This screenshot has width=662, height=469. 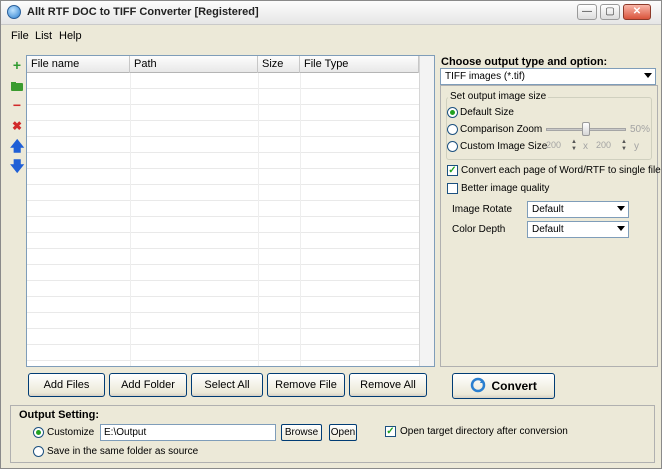 I want to click on color-depth-select: Default, so click(x=578, y=229).